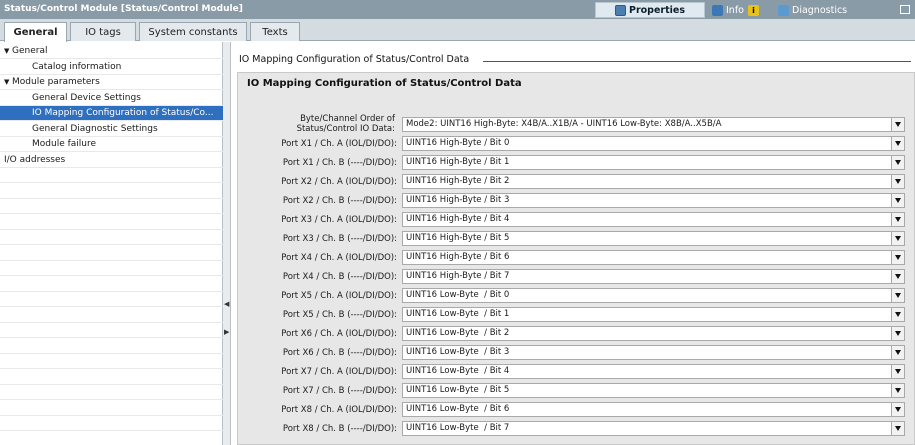  I want to click on port-mapping-select: UINT16 High-Byte / Bit 3, so click(653, 200).